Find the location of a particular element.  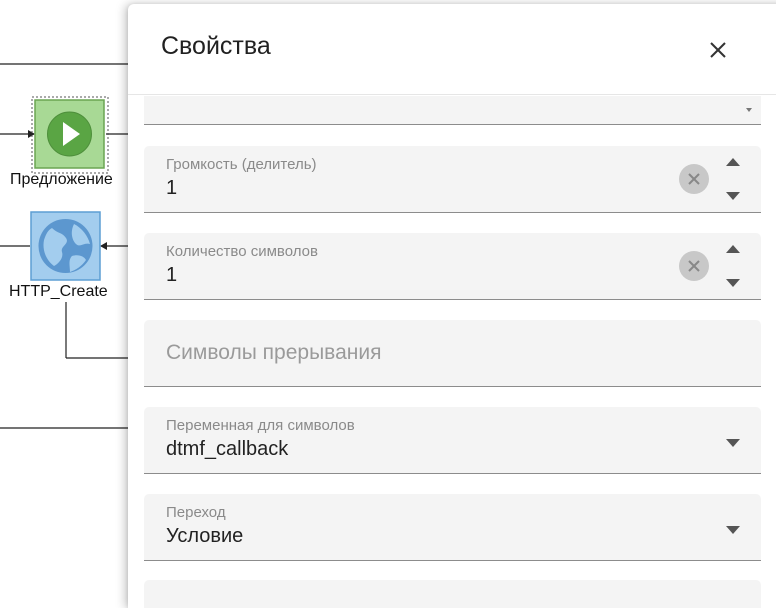

close-icon is located at coordinates (718, 50).